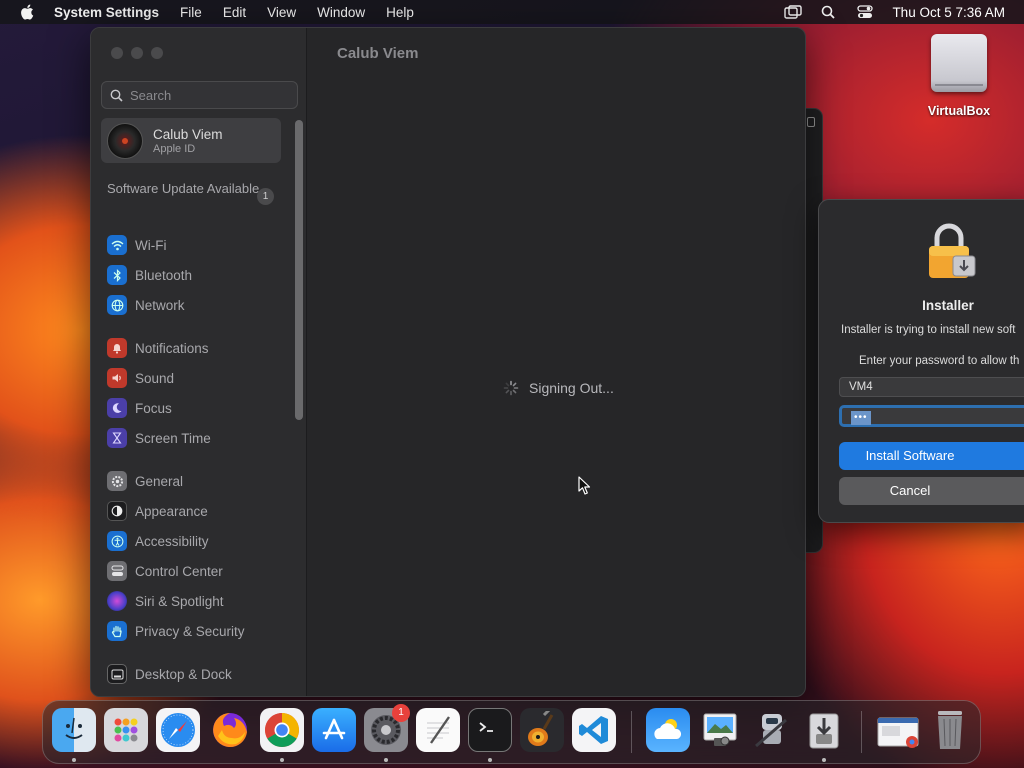 The image size is (1024, 768). I want to click on sidebar-item-accessibility: Accessibility, so click(158, 541).